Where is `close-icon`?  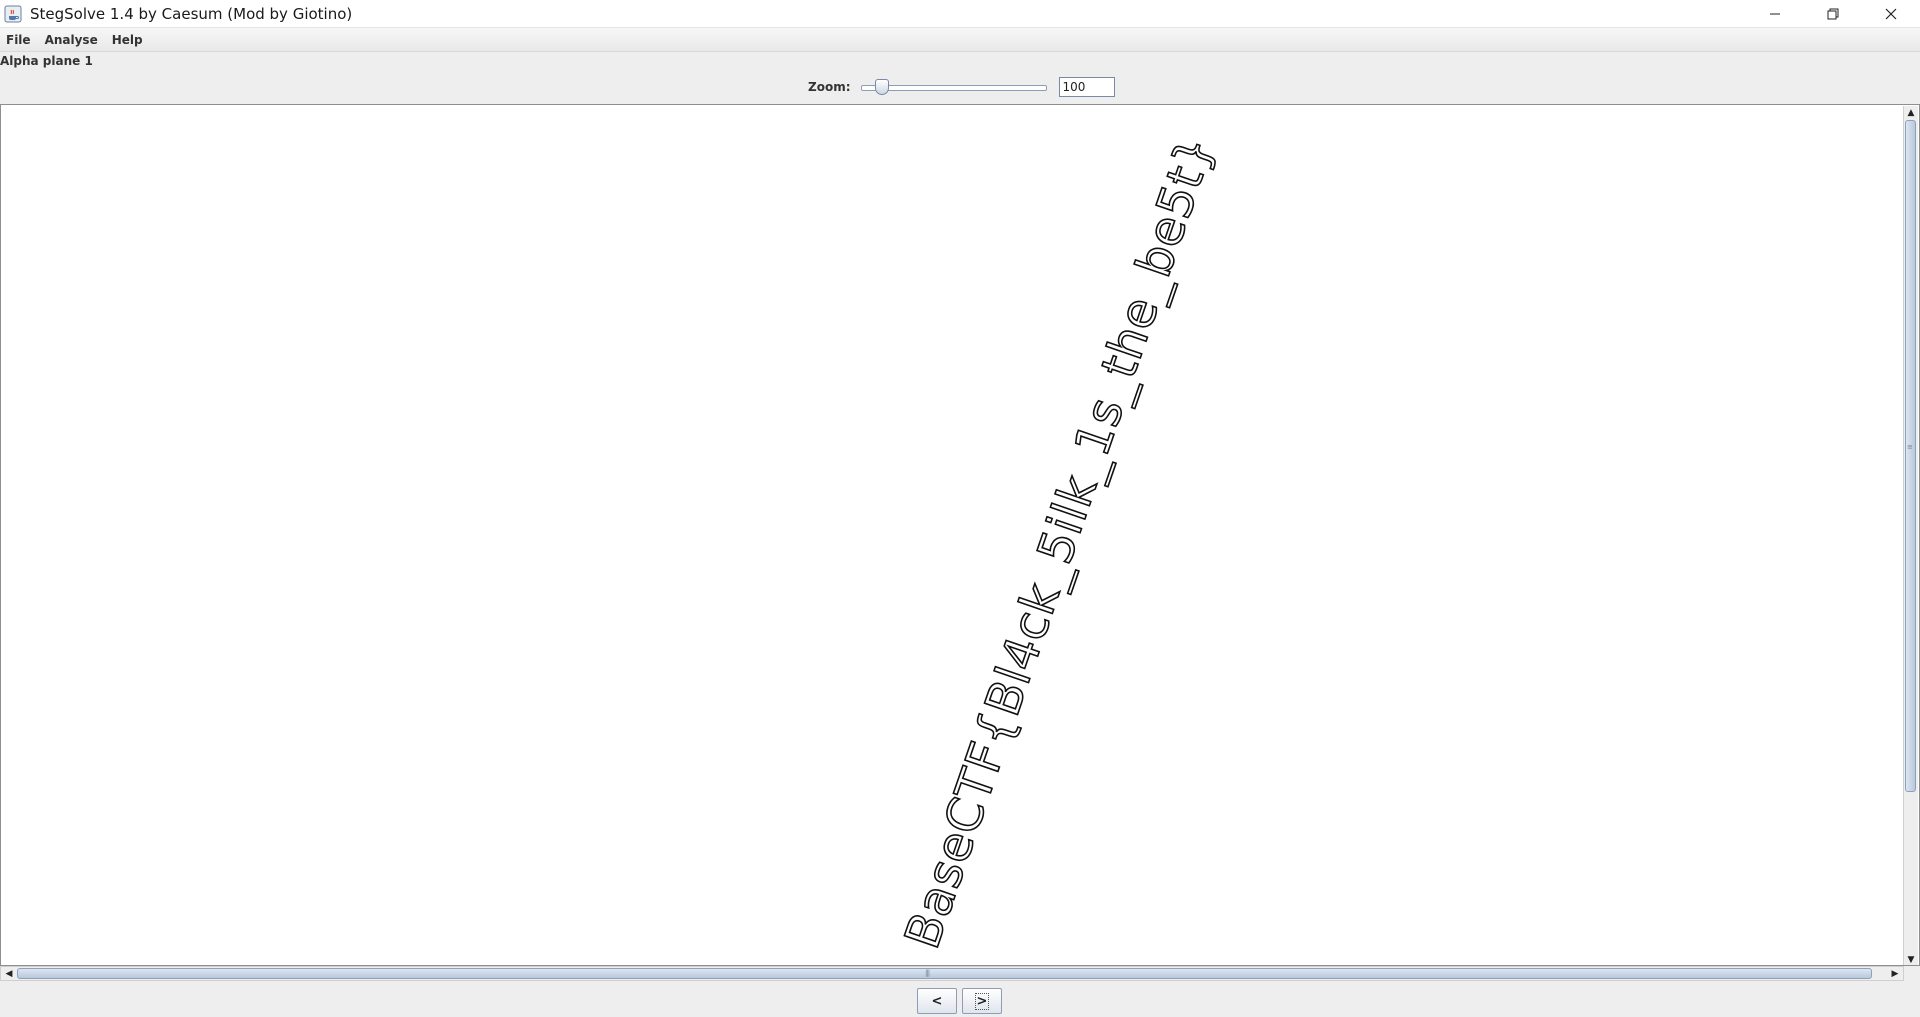 close-icon is located at coordinates (1891, 14).